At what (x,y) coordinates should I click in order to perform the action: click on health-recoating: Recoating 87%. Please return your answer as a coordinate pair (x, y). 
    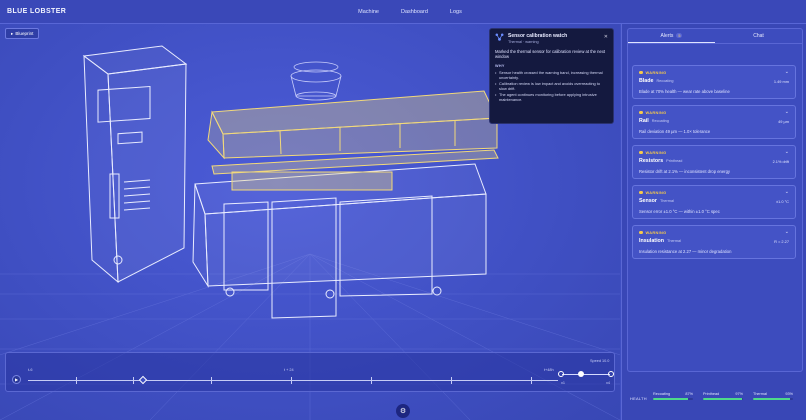
    Looking at the image, I should click on (673, 396).